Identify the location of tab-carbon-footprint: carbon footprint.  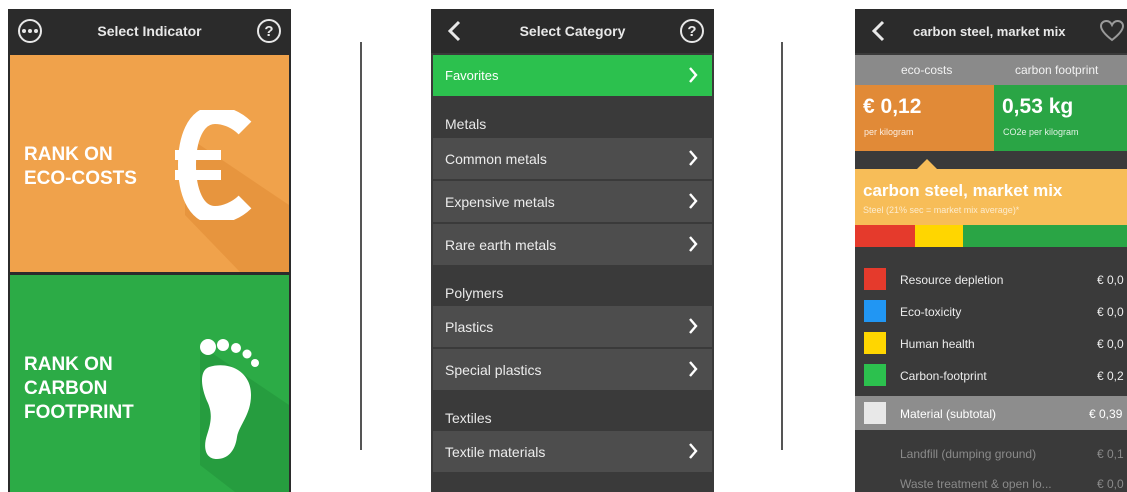
(1056, 70).